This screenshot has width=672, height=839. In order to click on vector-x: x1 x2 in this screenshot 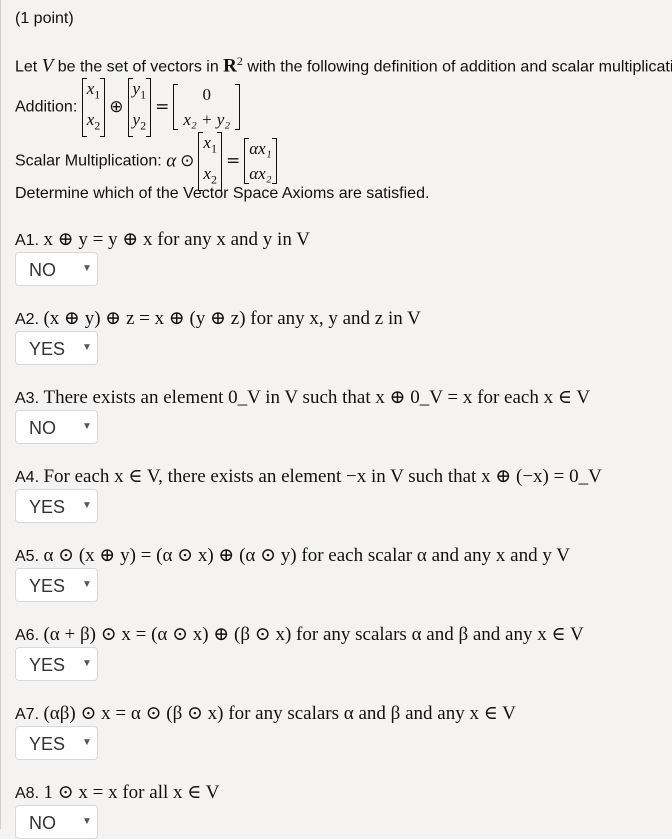, I will do `click(210, 161)`.